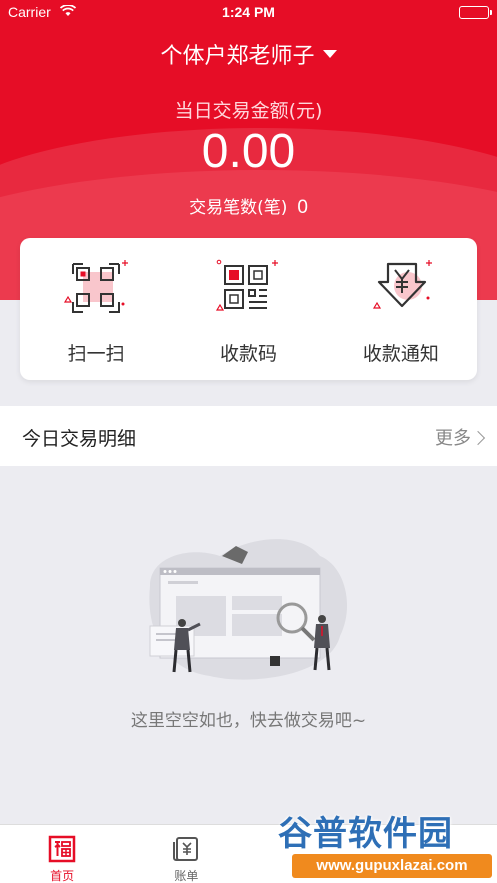  What do you see at coordinates (237, 56) in the screenshot?
I see `merchant-name: 个体户郑老师子` at bounding box center [237, 56].